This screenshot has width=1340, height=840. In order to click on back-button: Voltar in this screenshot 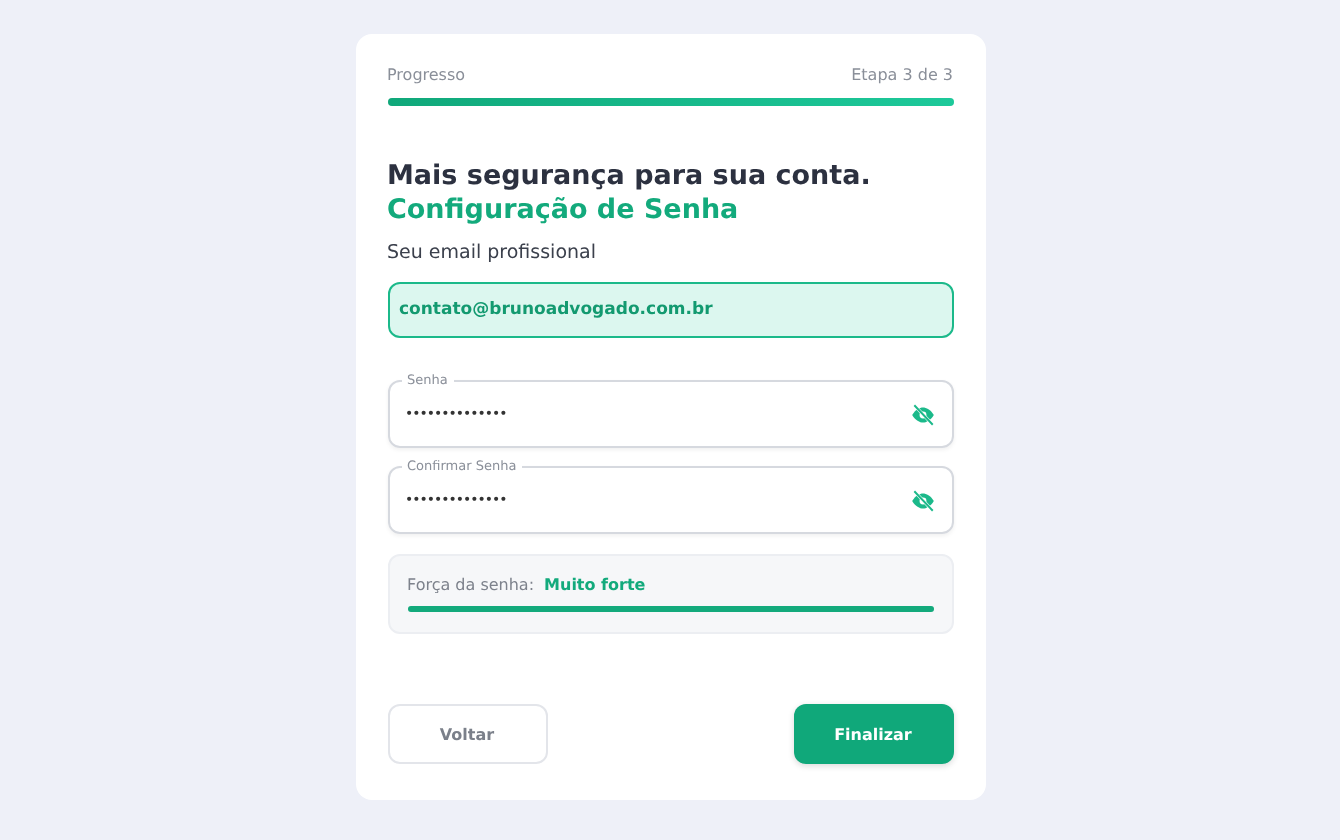, I will do `click(467, 734)`.